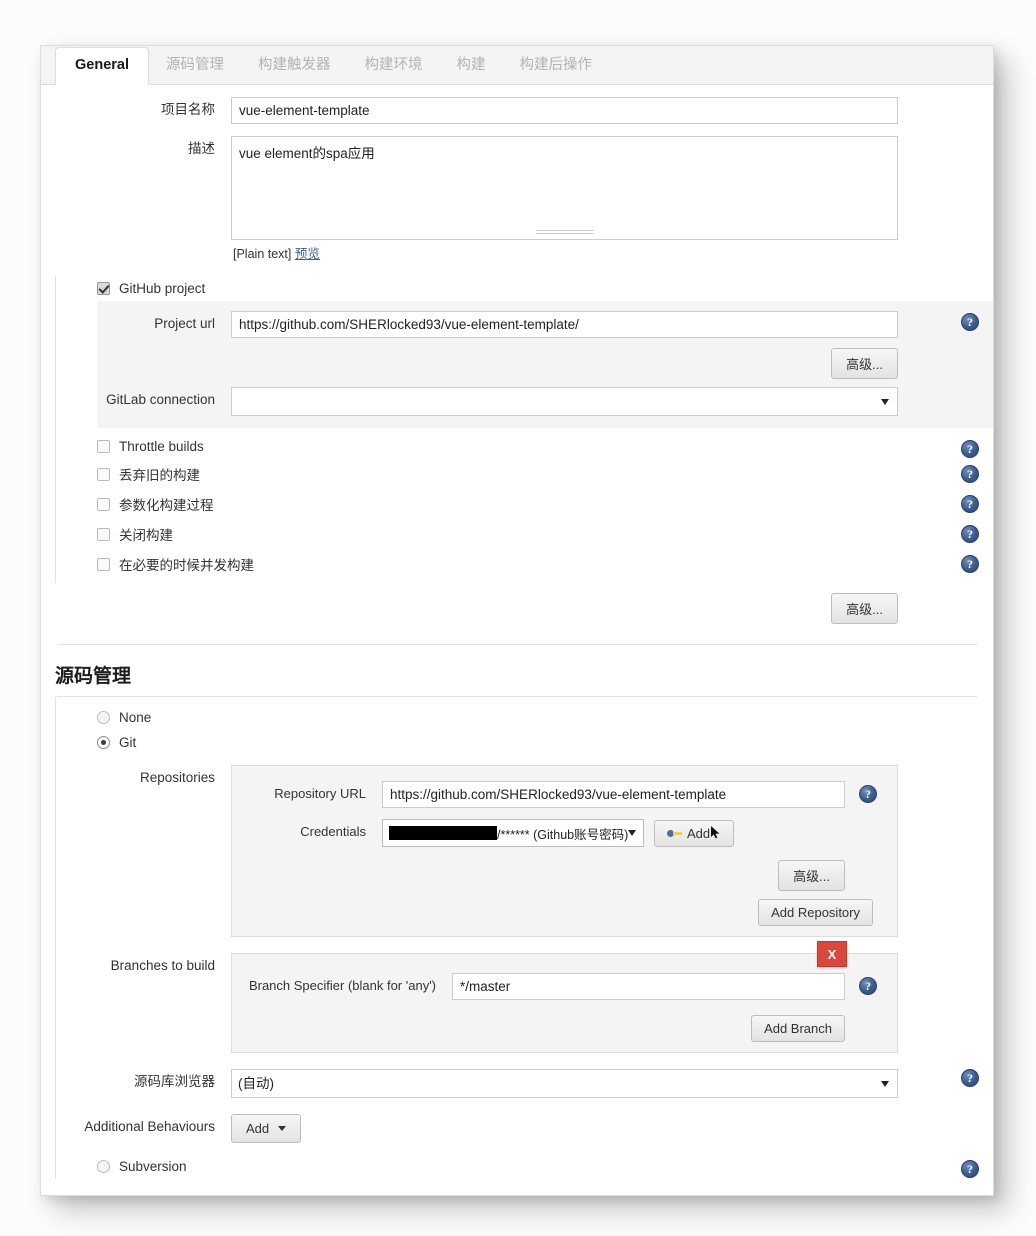  What do you see at coordinates (970, 1169) in the screenshot?
I see `help-icon-subversion: ?` at bounding box center [970, 1169].